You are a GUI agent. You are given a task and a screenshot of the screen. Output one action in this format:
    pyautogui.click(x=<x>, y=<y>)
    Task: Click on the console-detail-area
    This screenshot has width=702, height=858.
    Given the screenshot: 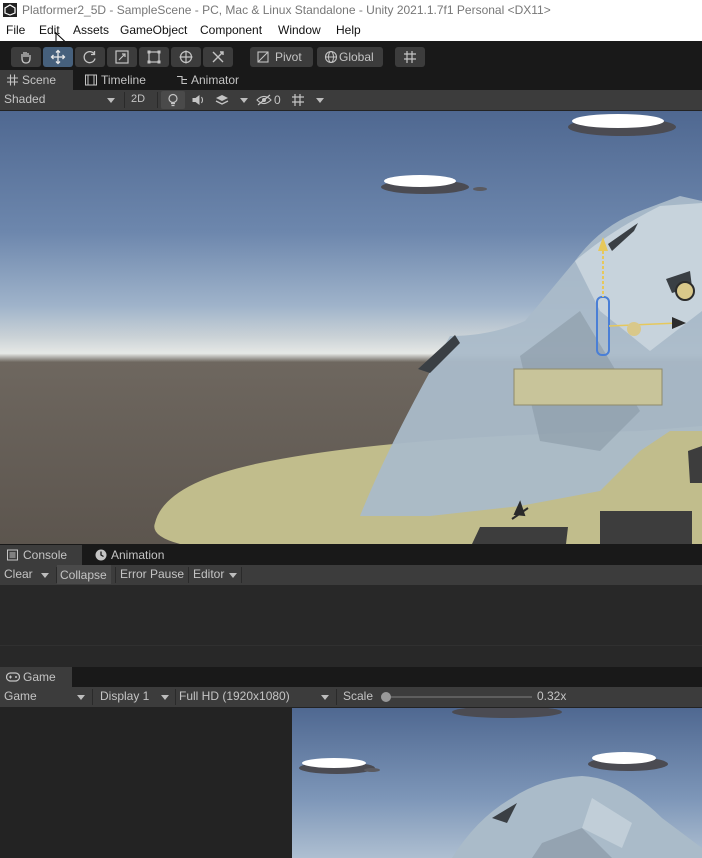 What is the action you would take?
    pyautogui.click(x=351, y=656)
    